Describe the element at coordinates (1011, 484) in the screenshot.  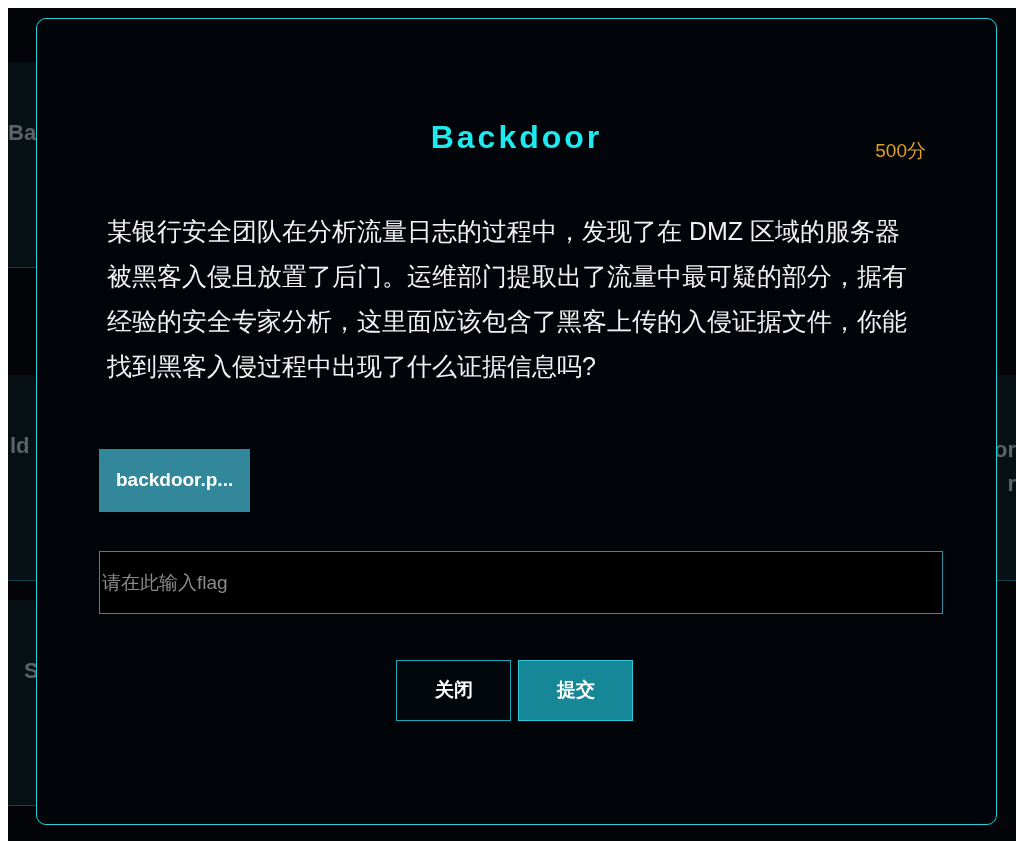
I see `card-text: r` at that location.